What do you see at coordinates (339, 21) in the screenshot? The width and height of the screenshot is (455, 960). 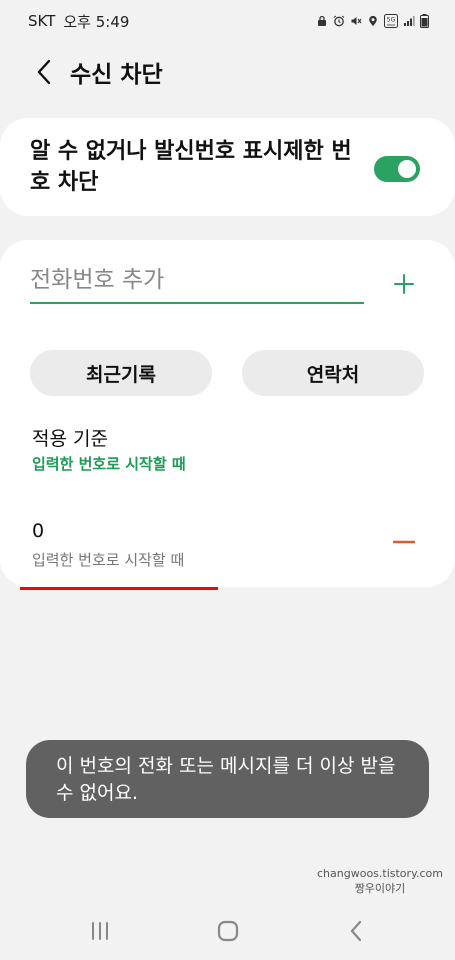 I see `alarm-icon` at bounding box center [339, 21].